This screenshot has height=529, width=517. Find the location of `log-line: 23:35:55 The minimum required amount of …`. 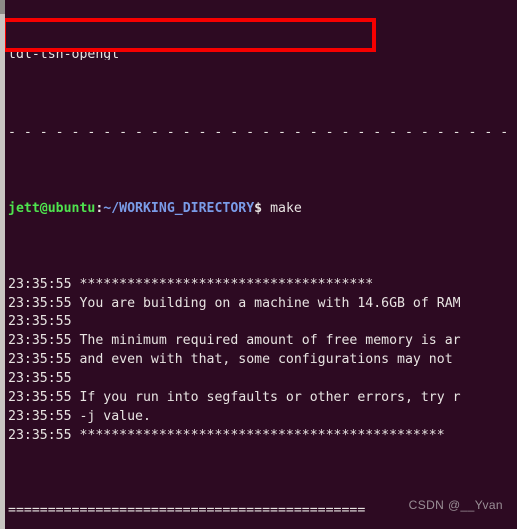

log-line: 23:35:55 The minimum required amount of … is located at coordinates (262, 341).